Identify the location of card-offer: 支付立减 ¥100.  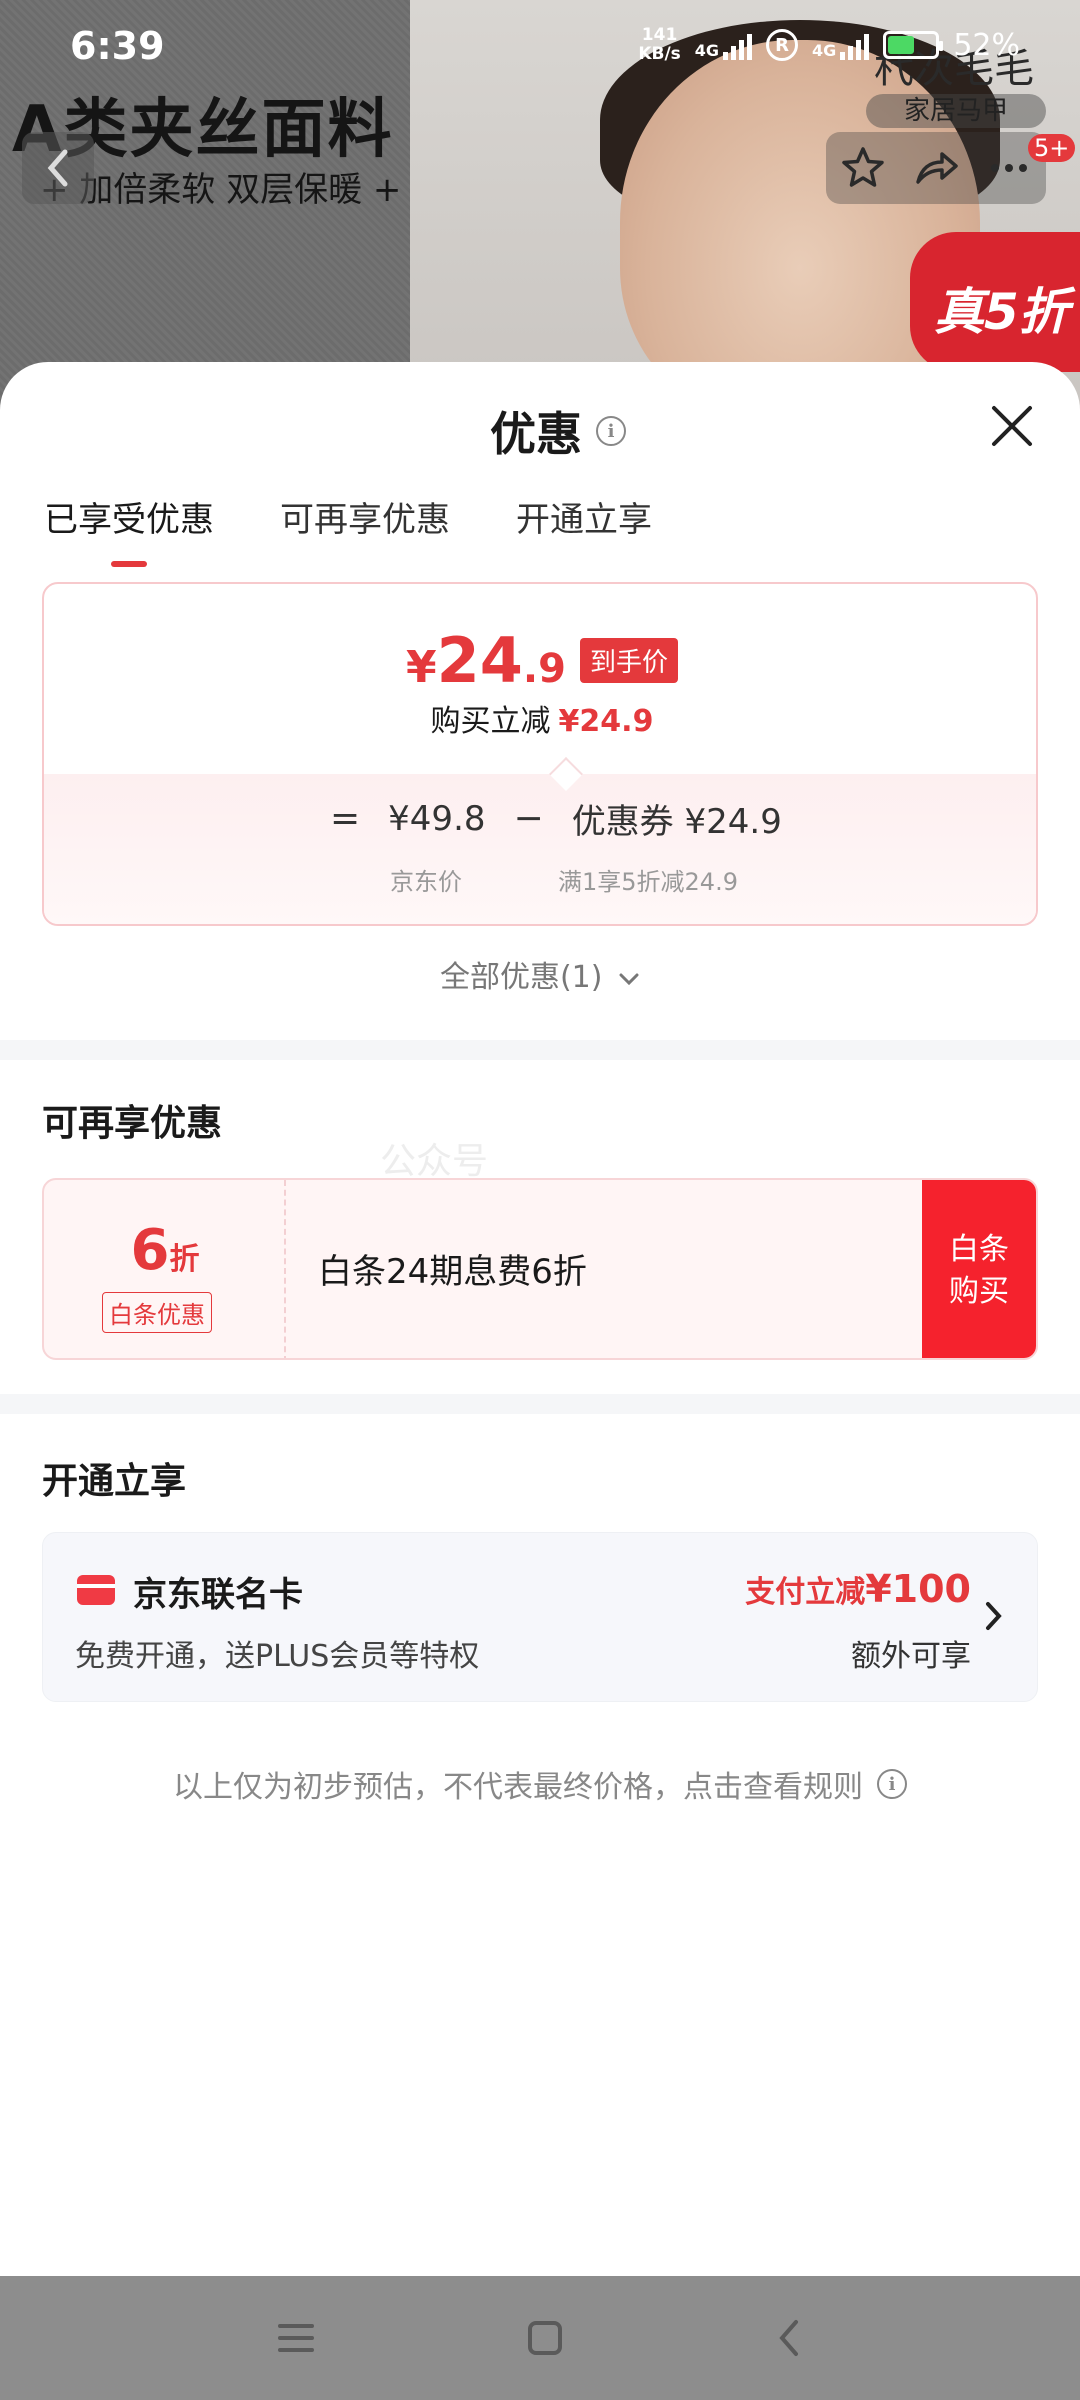
(858, 1589).